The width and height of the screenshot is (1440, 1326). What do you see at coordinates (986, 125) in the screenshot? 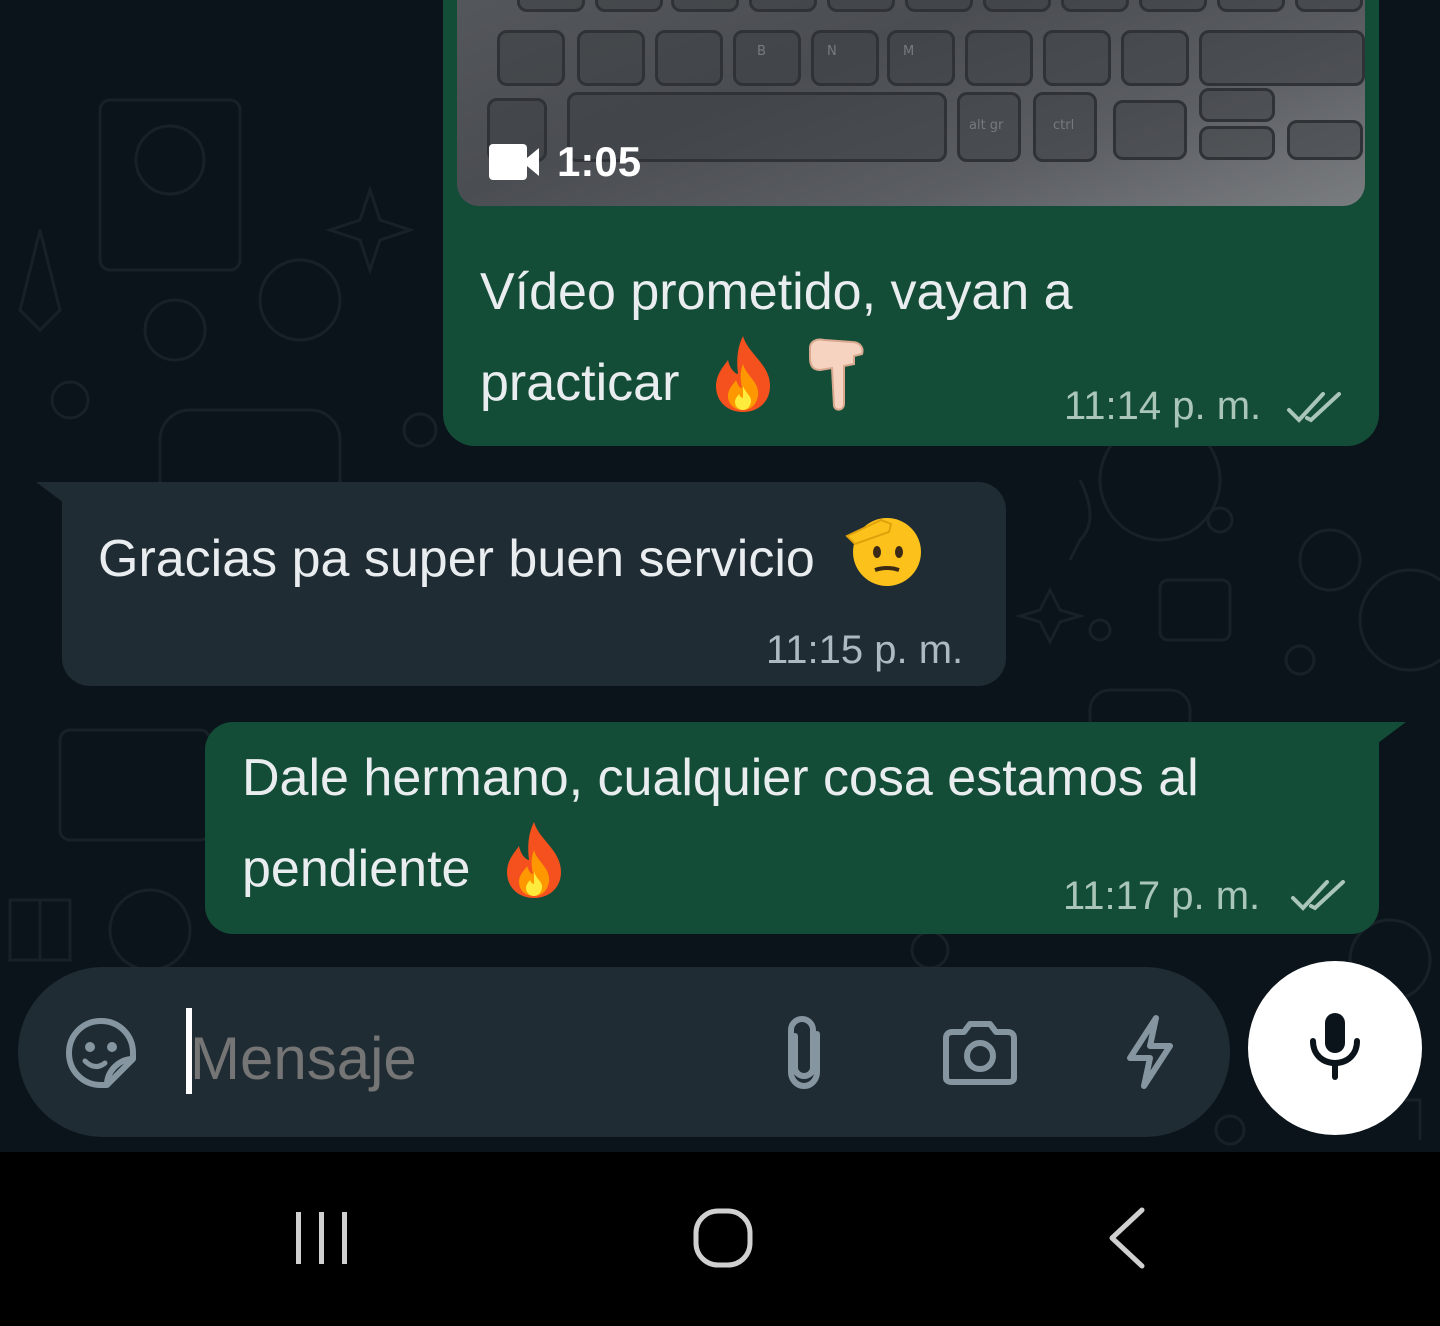
I see `video-key-label: alt gr` at bounding box center [986, 125].